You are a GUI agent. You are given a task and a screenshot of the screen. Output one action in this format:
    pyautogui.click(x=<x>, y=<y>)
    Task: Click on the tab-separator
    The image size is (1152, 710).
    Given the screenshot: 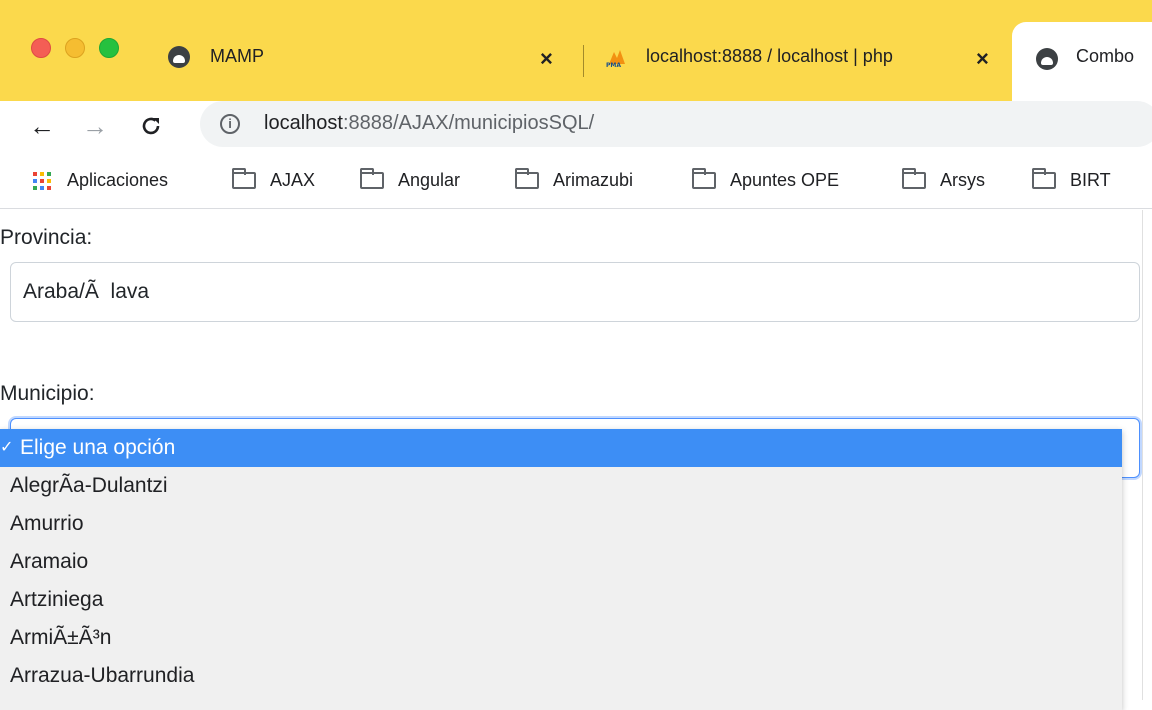 What is the action you would take?
    pyautogui.click(x=583, y=61)
    